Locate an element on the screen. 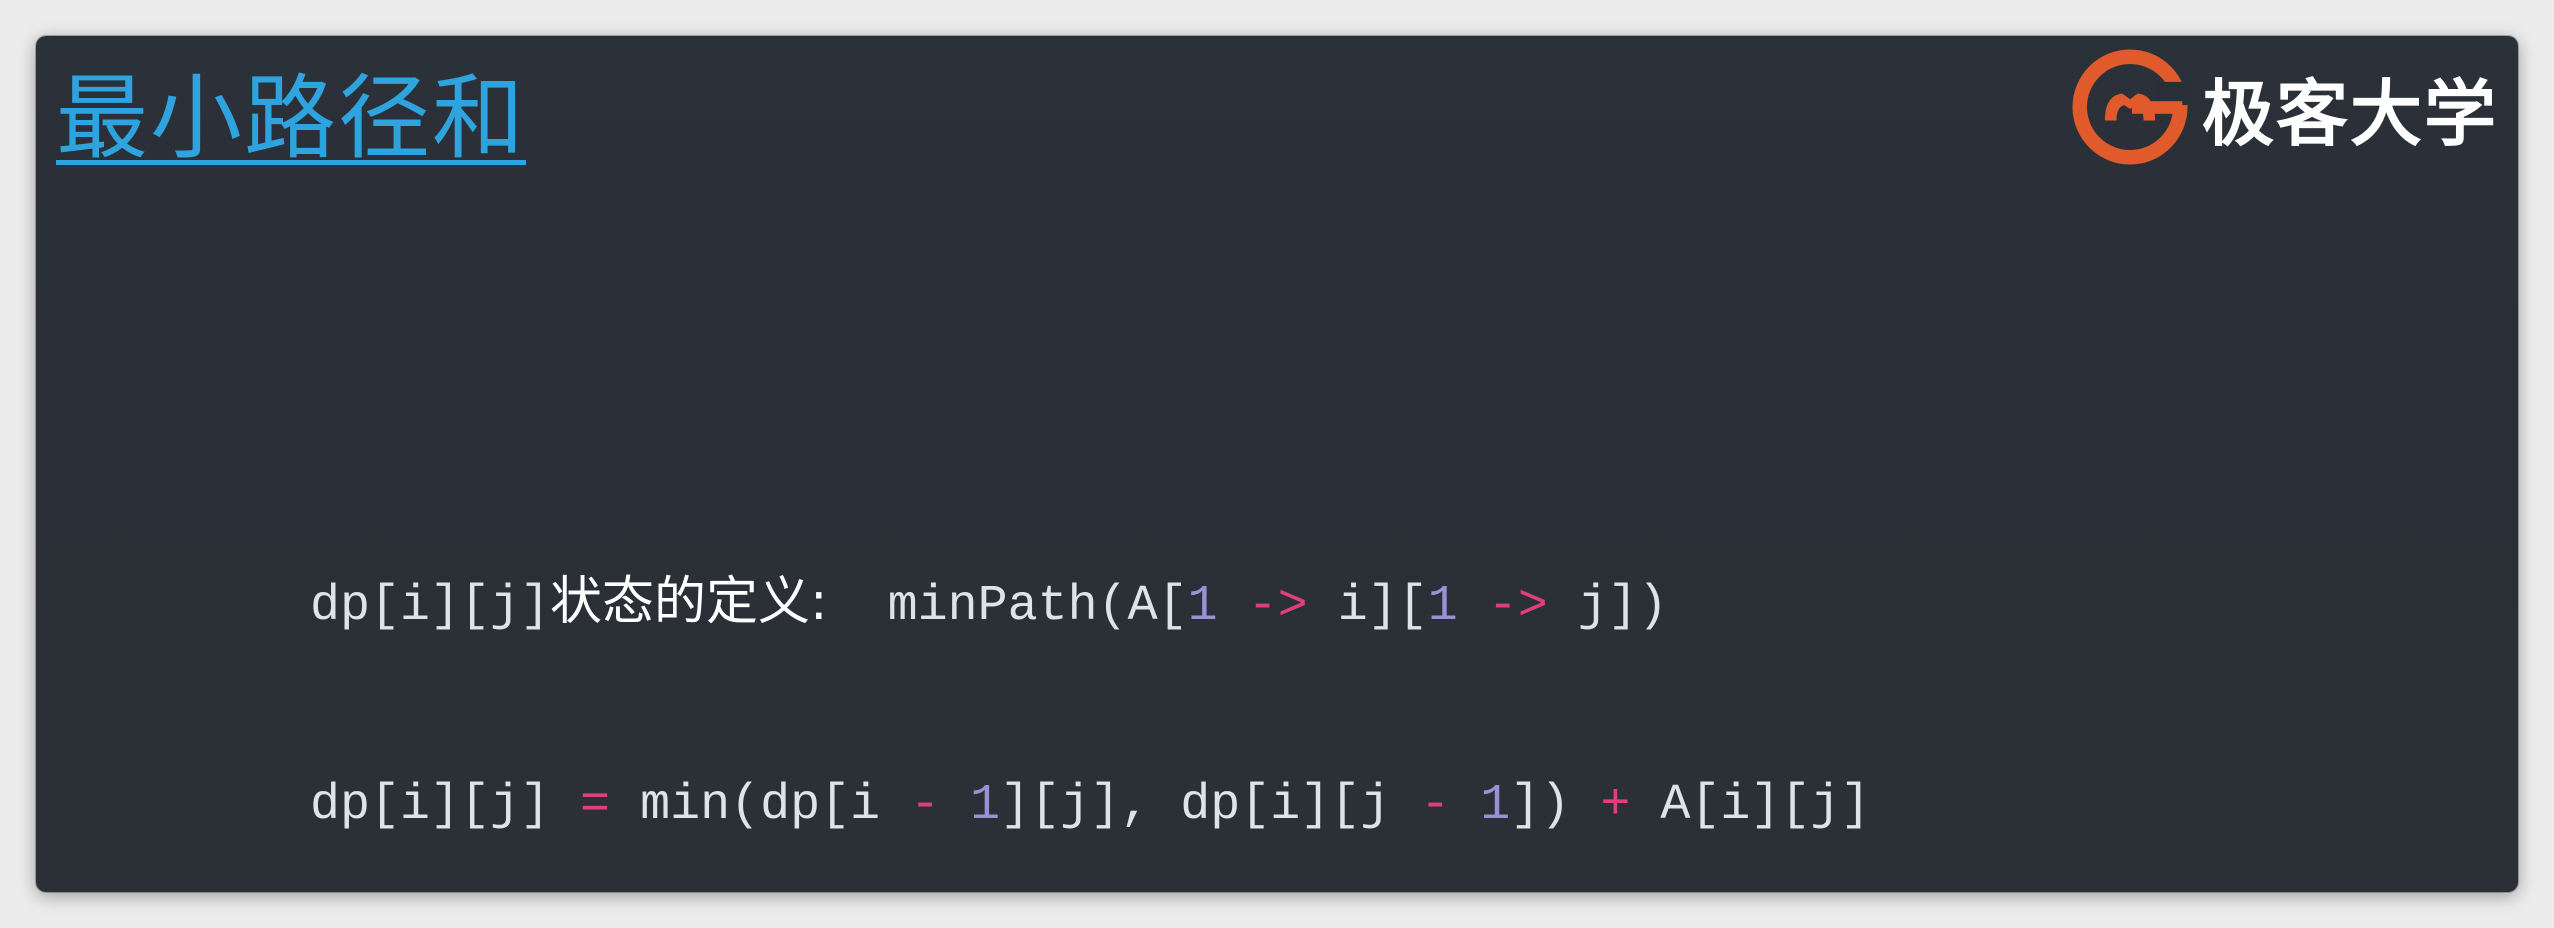 This screenshot has width=2554, height=928. code-token: j]) is located at coordinates (1622, 606).